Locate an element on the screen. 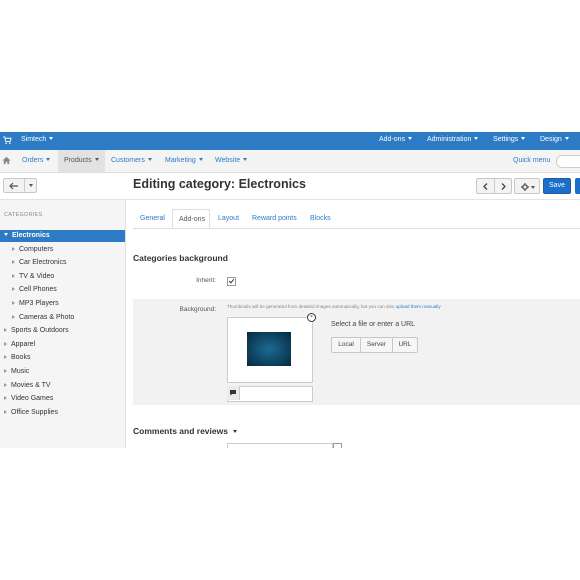 The image size is (580, 580). quick-search-input is located at coordinates (568, 161).